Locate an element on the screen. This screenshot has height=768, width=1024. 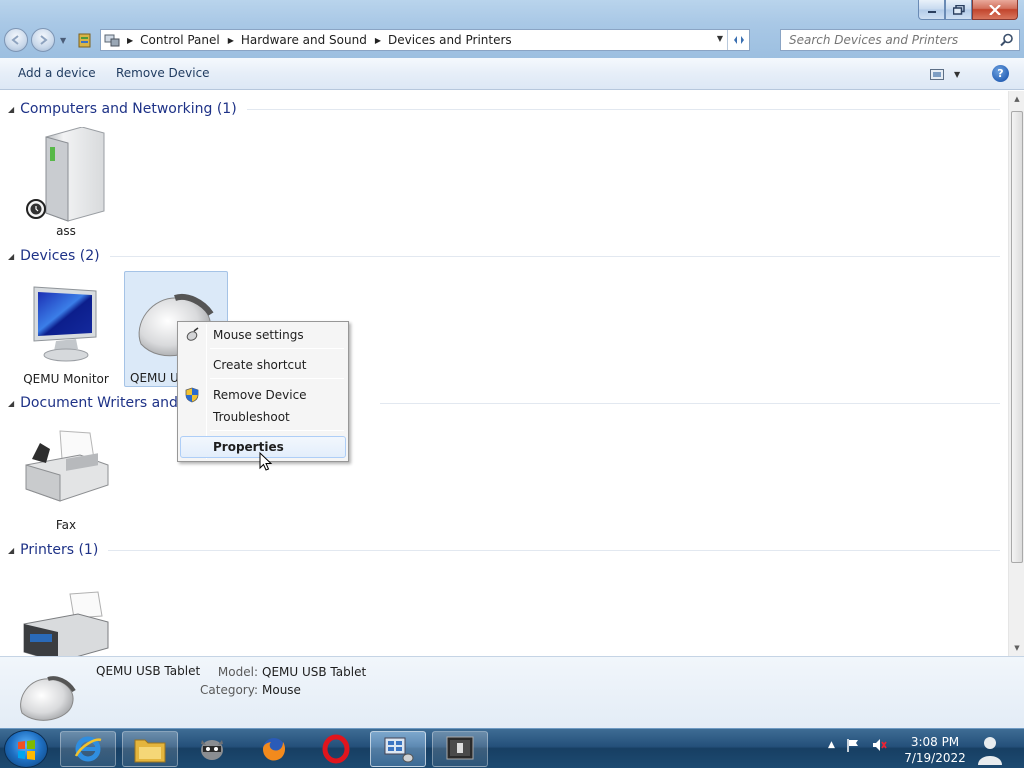
help-button: ? is located at coordinates (1000, 73).